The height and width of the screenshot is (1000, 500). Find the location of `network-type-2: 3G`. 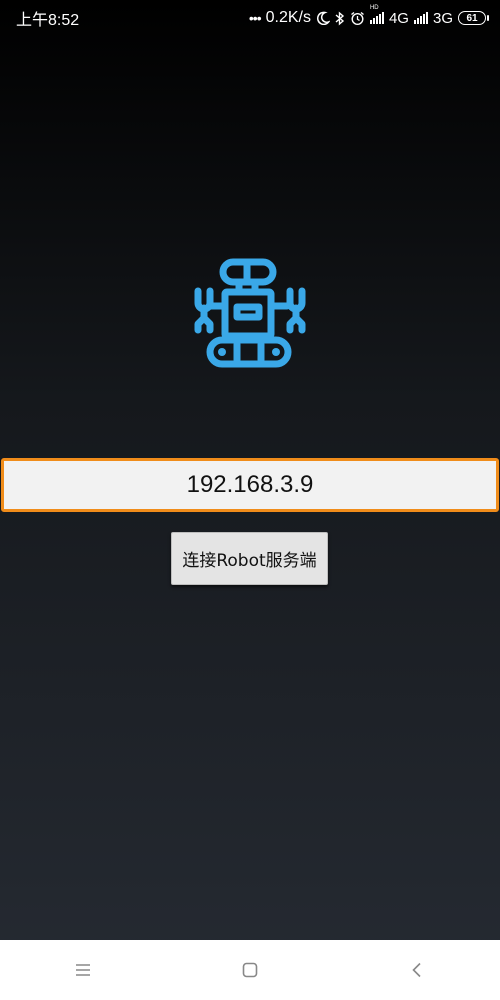

network-type-2: 3G is located at coordinates (442, 18).